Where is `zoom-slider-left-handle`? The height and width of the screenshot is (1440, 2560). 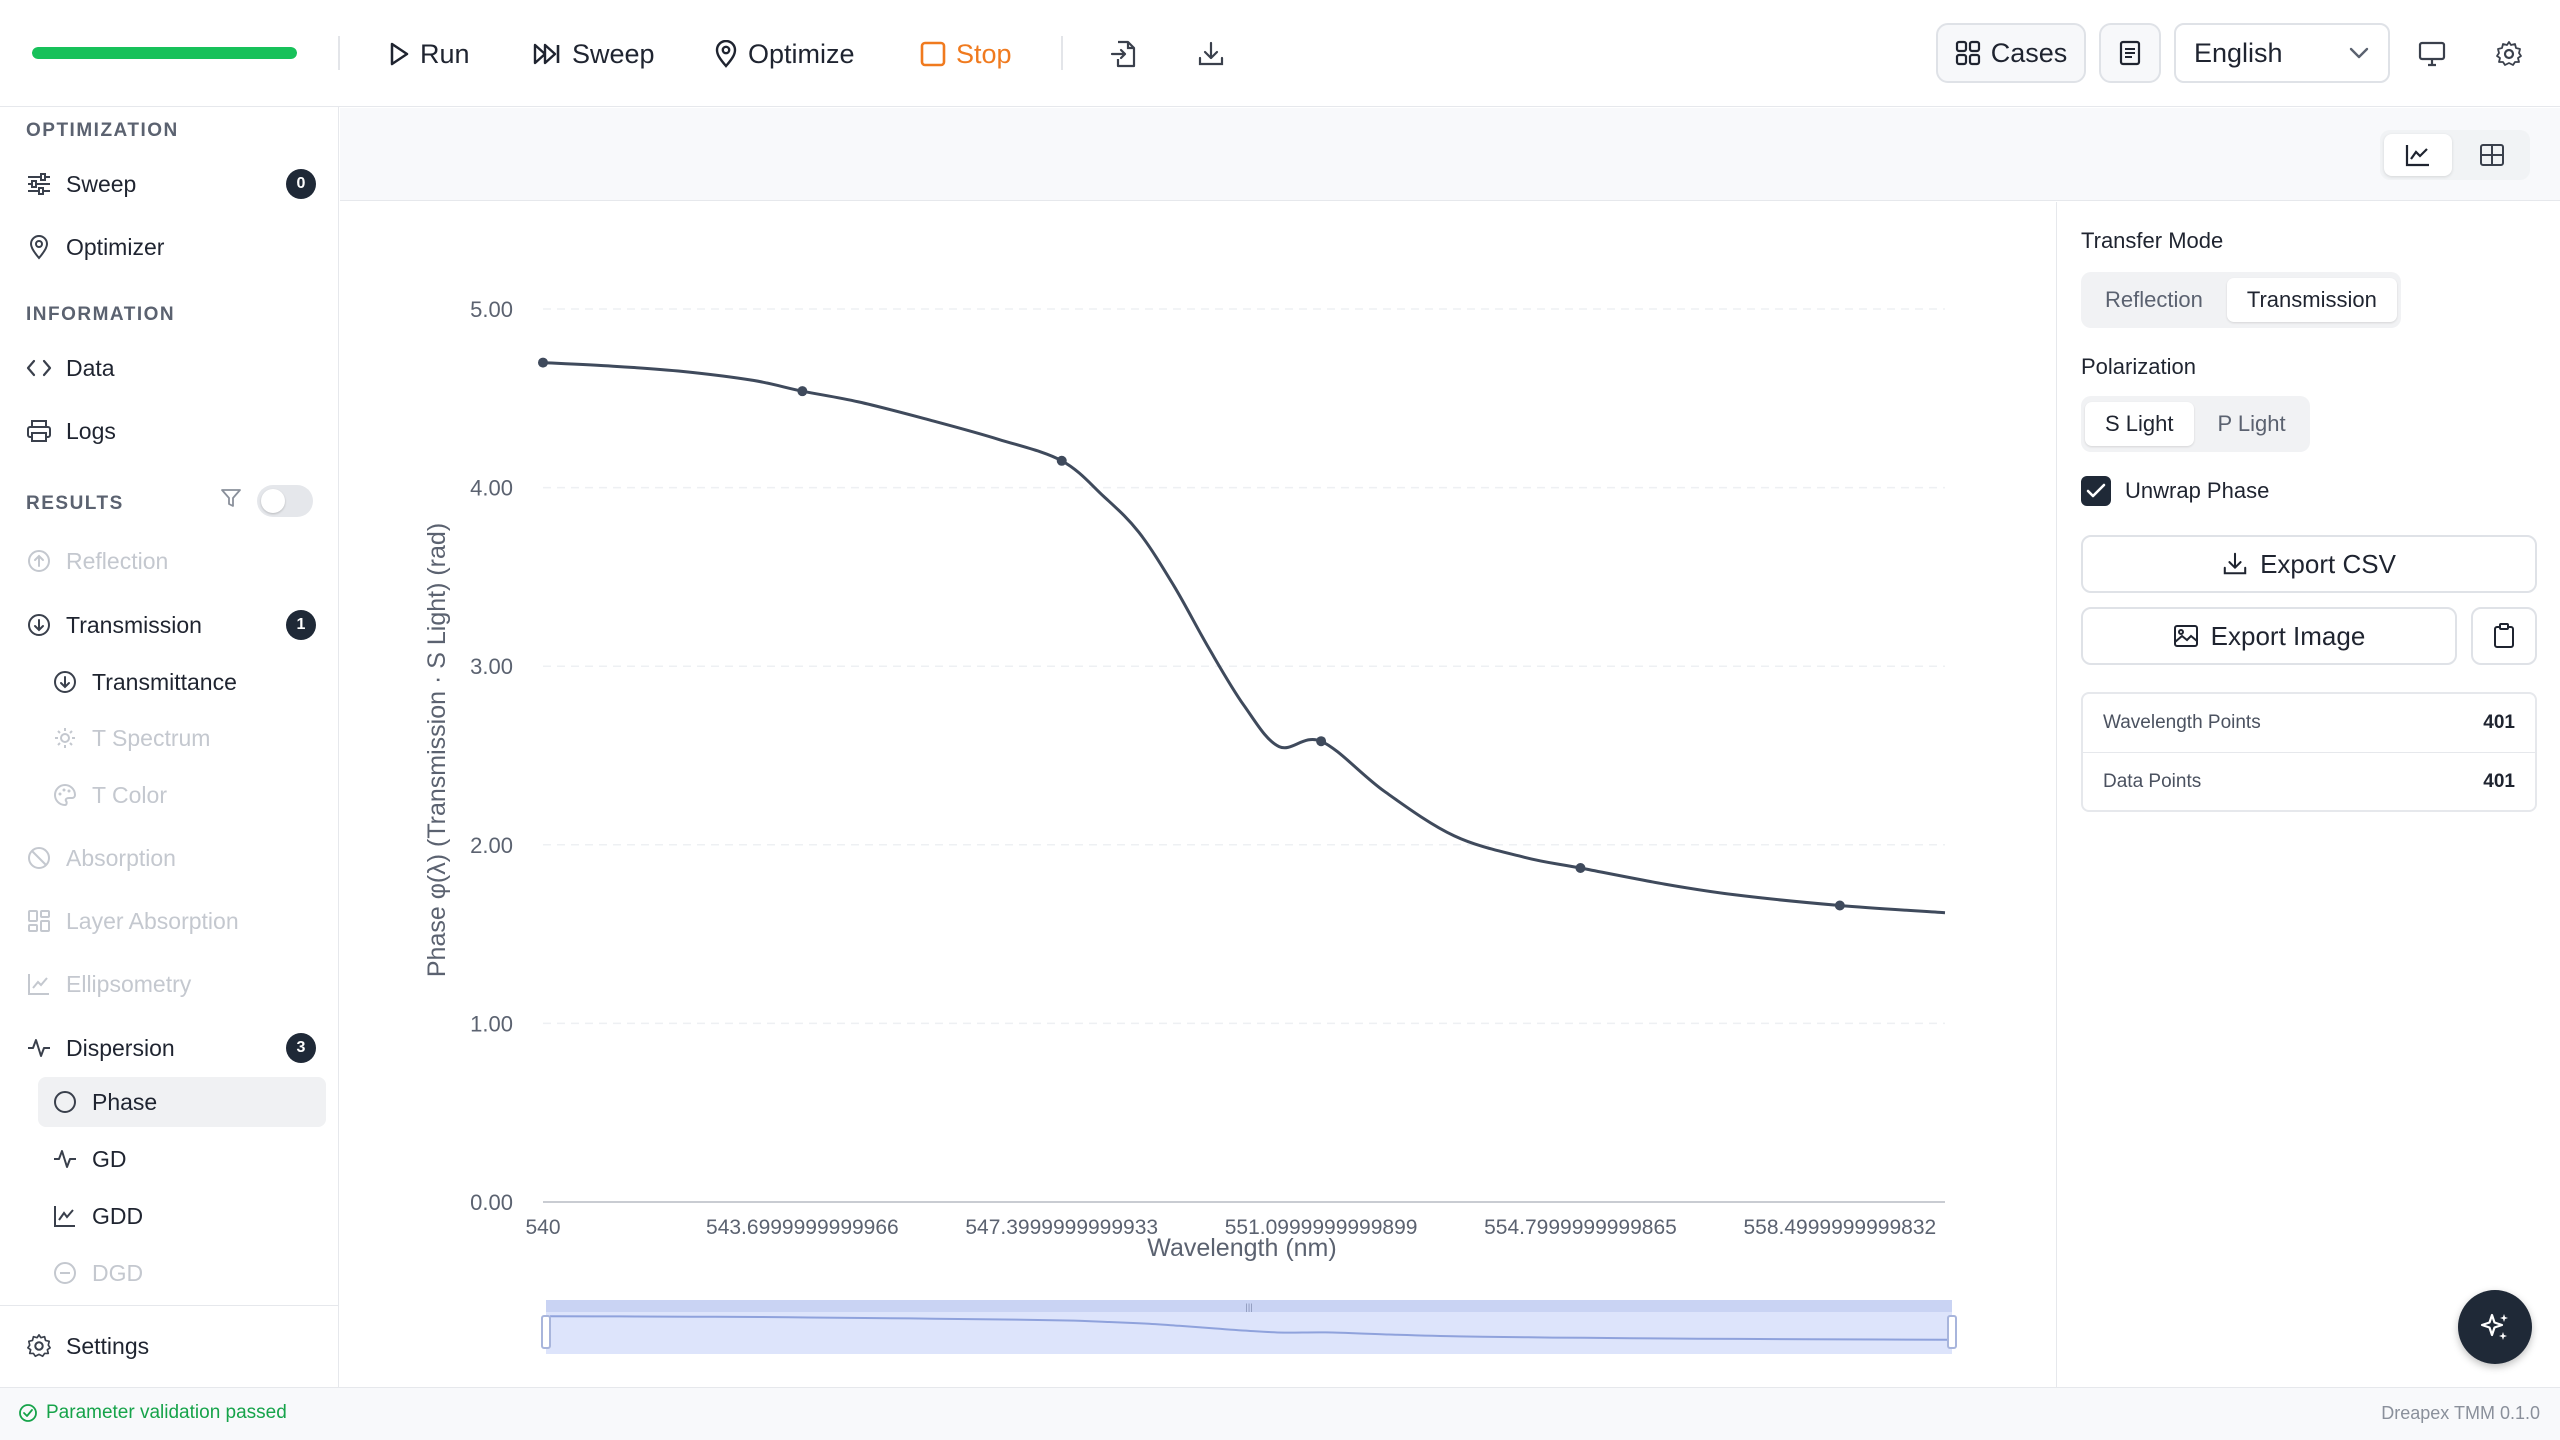 zoom-slider-left-handle is located at coordinates (546, 1332).